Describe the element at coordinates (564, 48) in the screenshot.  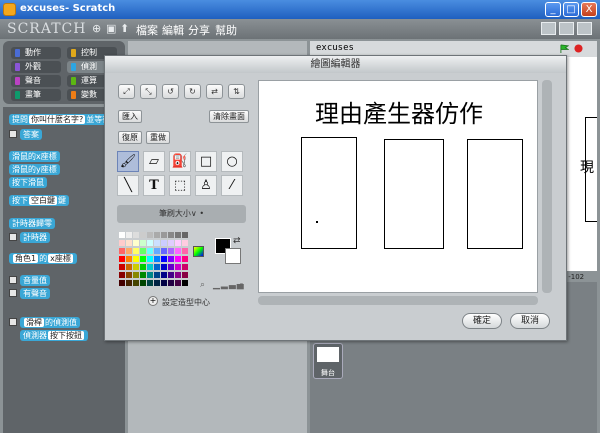
I see `green-flag-icon` at that location.